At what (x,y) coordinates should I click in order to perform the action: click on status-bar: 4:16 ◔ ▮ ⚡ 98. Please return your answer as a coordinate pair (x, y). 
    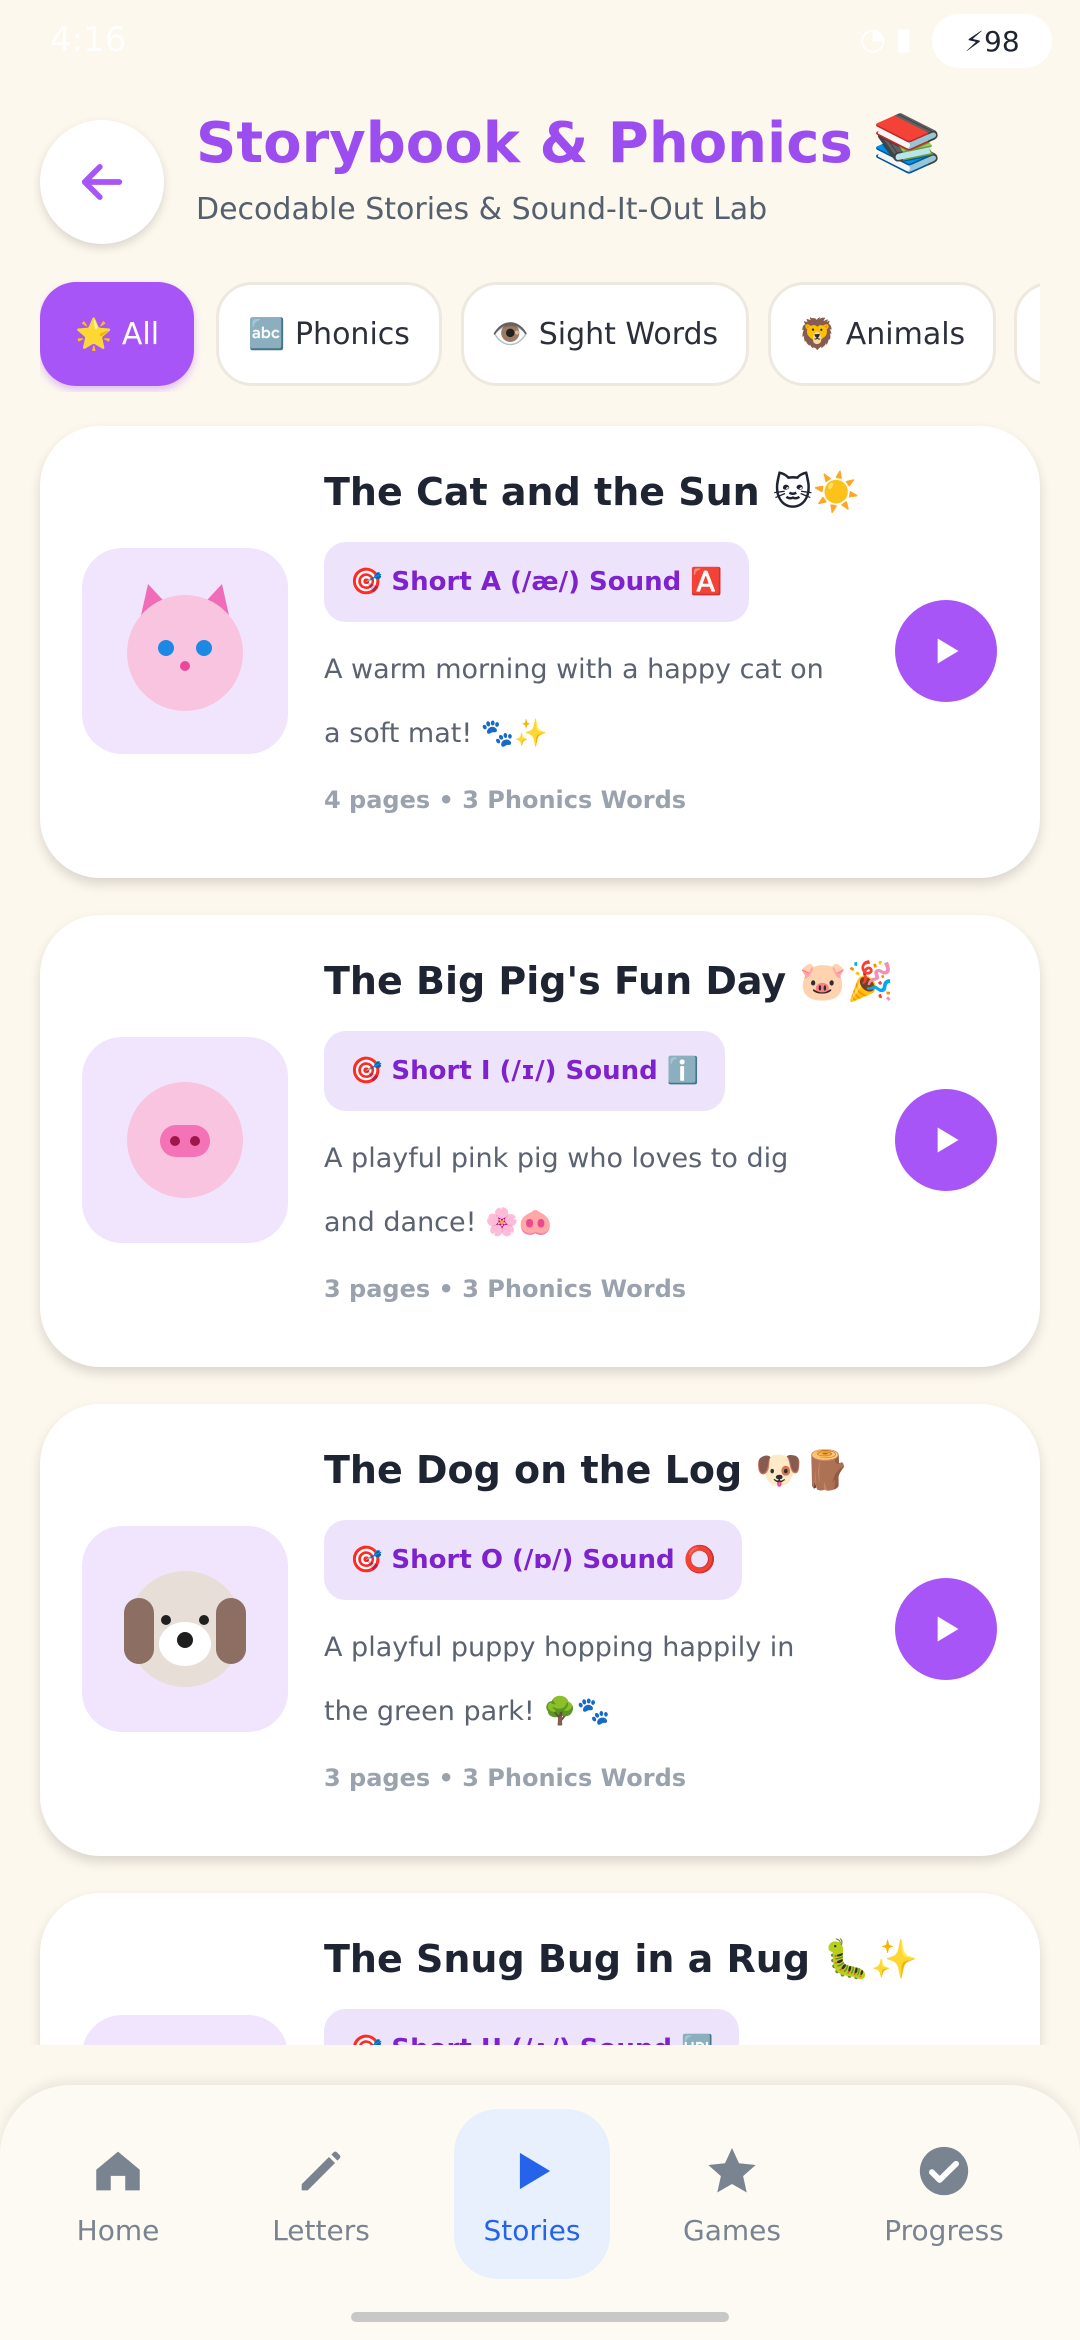
    Looking at the image, I should click on (540, 40).